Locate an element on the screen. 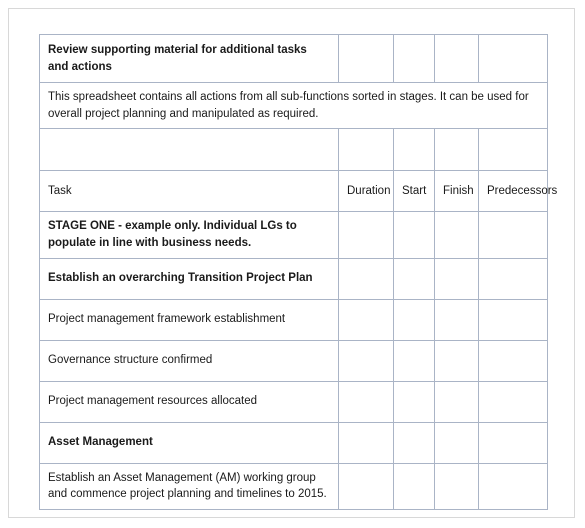 This screenshot has height=528, width=585. table-row: Asset Management is located at coordinates (293, 442).